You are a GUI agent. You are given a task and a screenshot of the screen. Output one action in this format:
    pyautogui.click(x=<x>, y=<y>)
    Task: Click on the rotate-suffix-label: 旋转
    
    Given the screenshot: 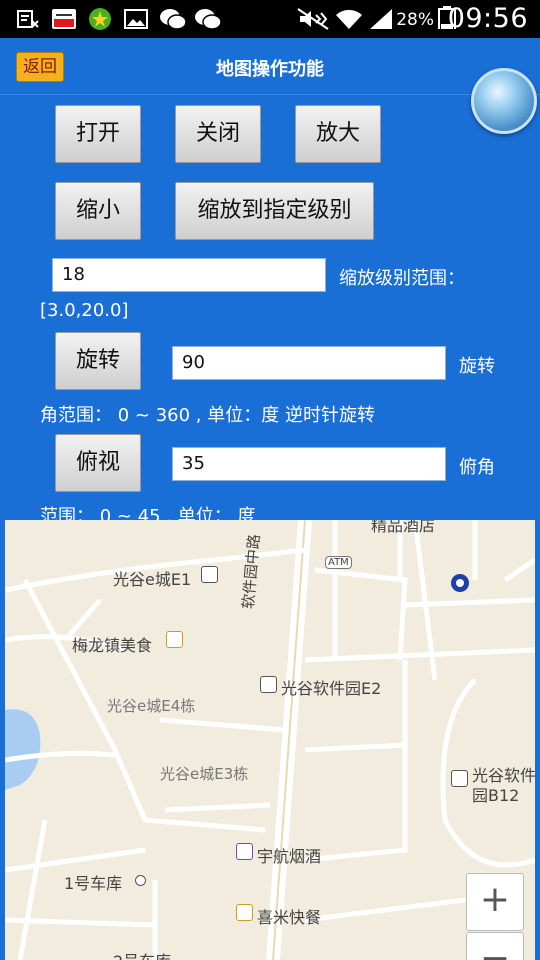 What is the action you would take?
    pyautogui.click(x=477, y=366)
    